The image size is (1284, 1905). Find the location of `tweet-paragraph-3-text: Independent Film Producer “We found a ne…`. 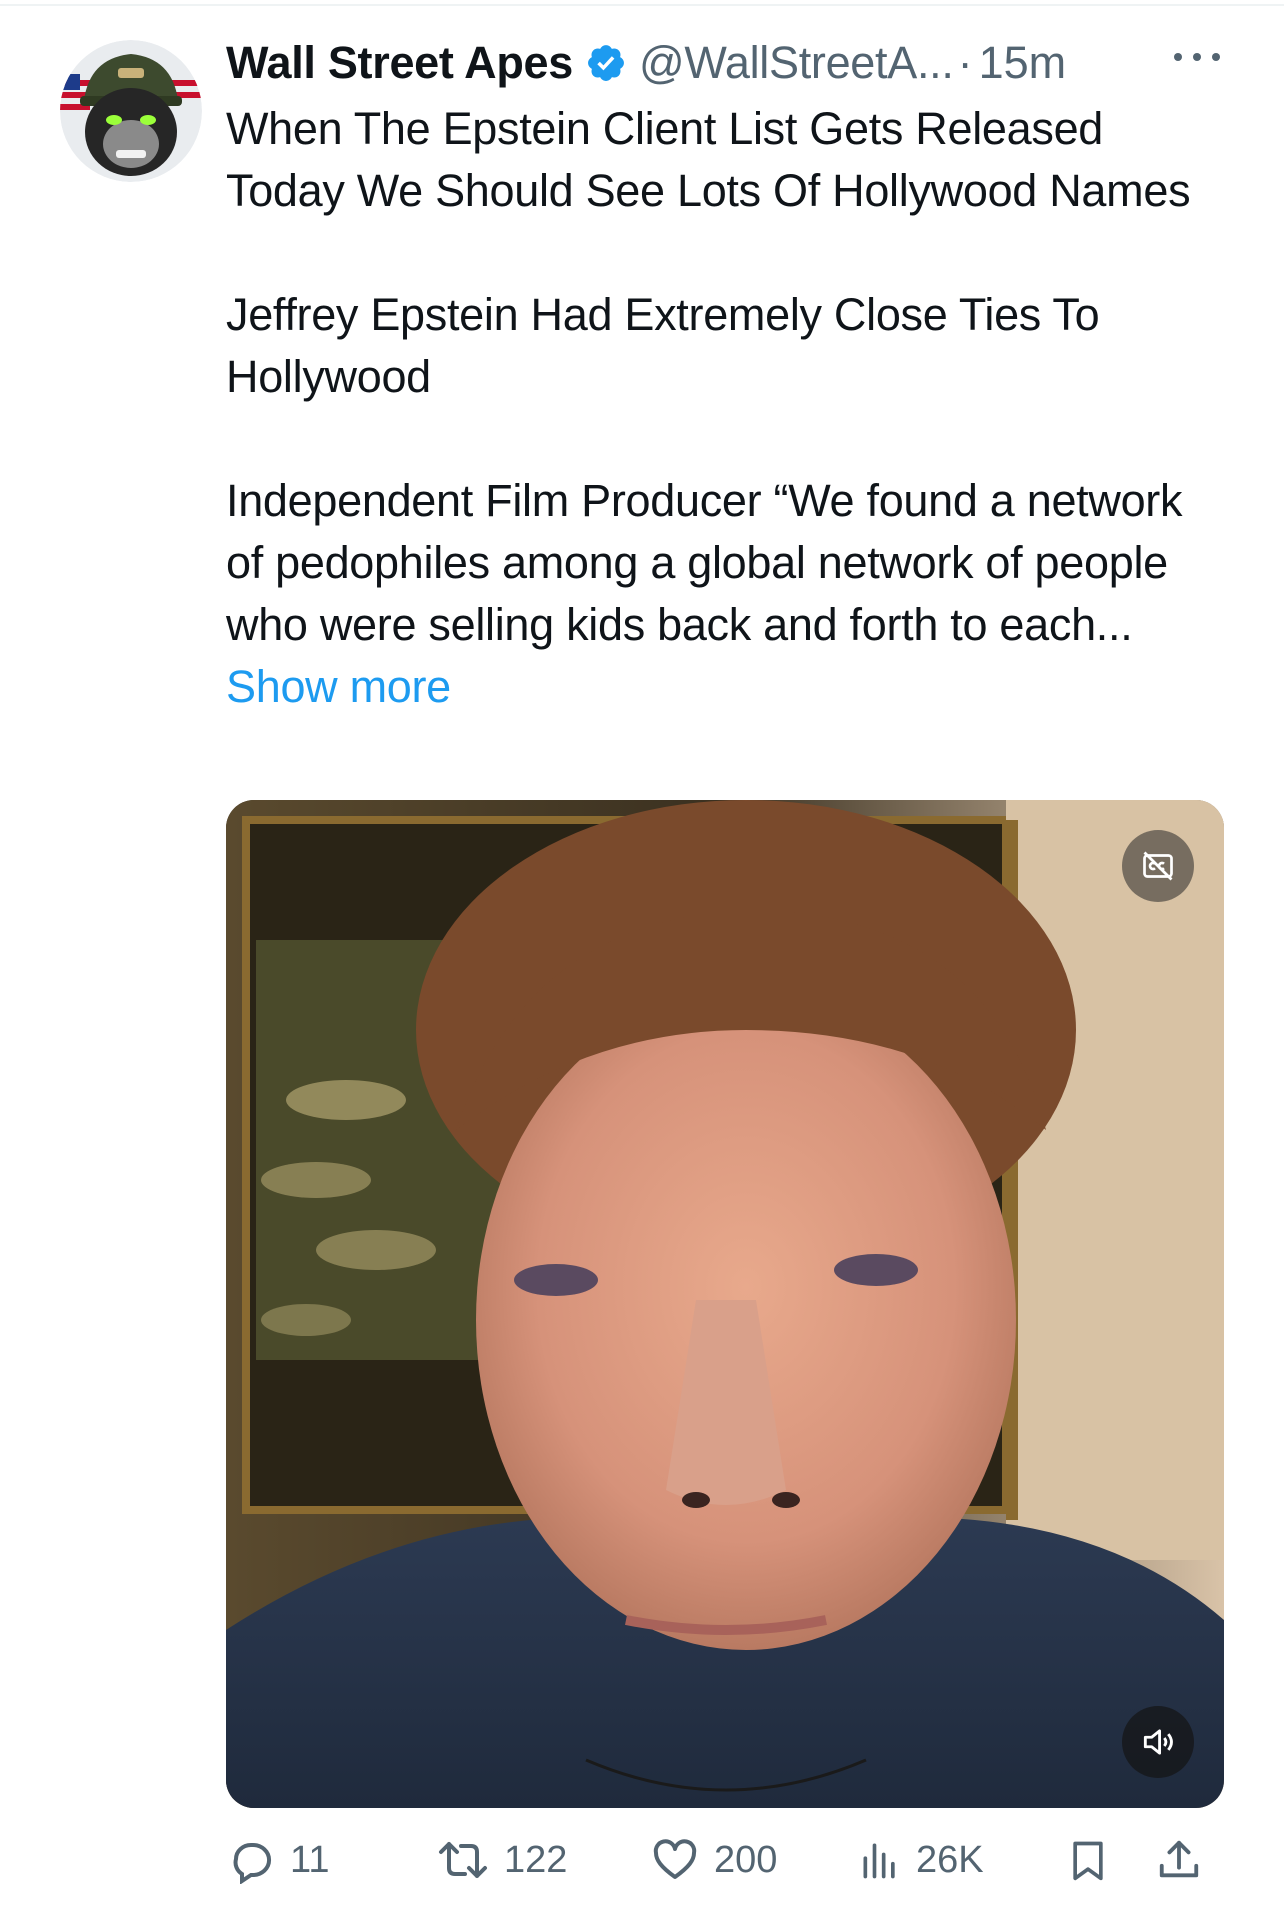

tweet-paragraph-3-text: Independent Film Producer “We found a ne… is located at coordinates (704, 562).